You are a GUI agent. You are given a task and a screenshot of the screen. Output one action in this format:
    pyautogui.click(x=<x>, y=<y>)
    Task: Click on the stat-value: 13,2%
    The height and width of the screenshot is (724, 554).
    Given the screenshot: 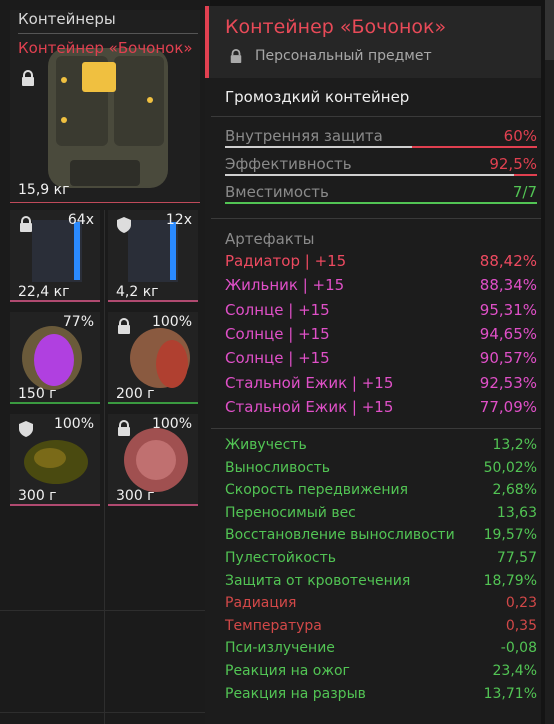 What is the action you would take?
    pyautogui.click(x=514, y=445)
    